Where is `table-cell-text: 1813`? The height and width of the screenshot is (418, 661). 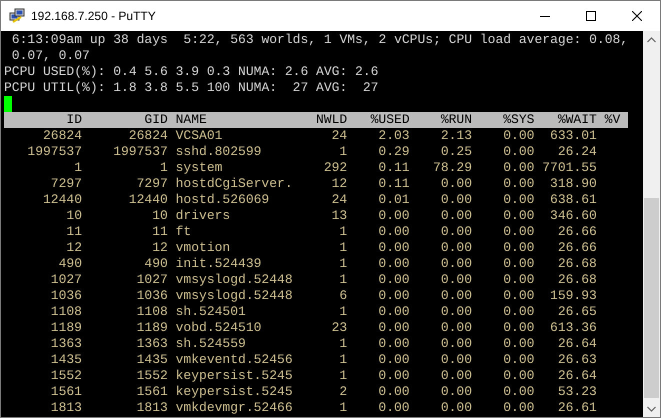
table-cell-text: 1813 is located at coordinates (152, 408).